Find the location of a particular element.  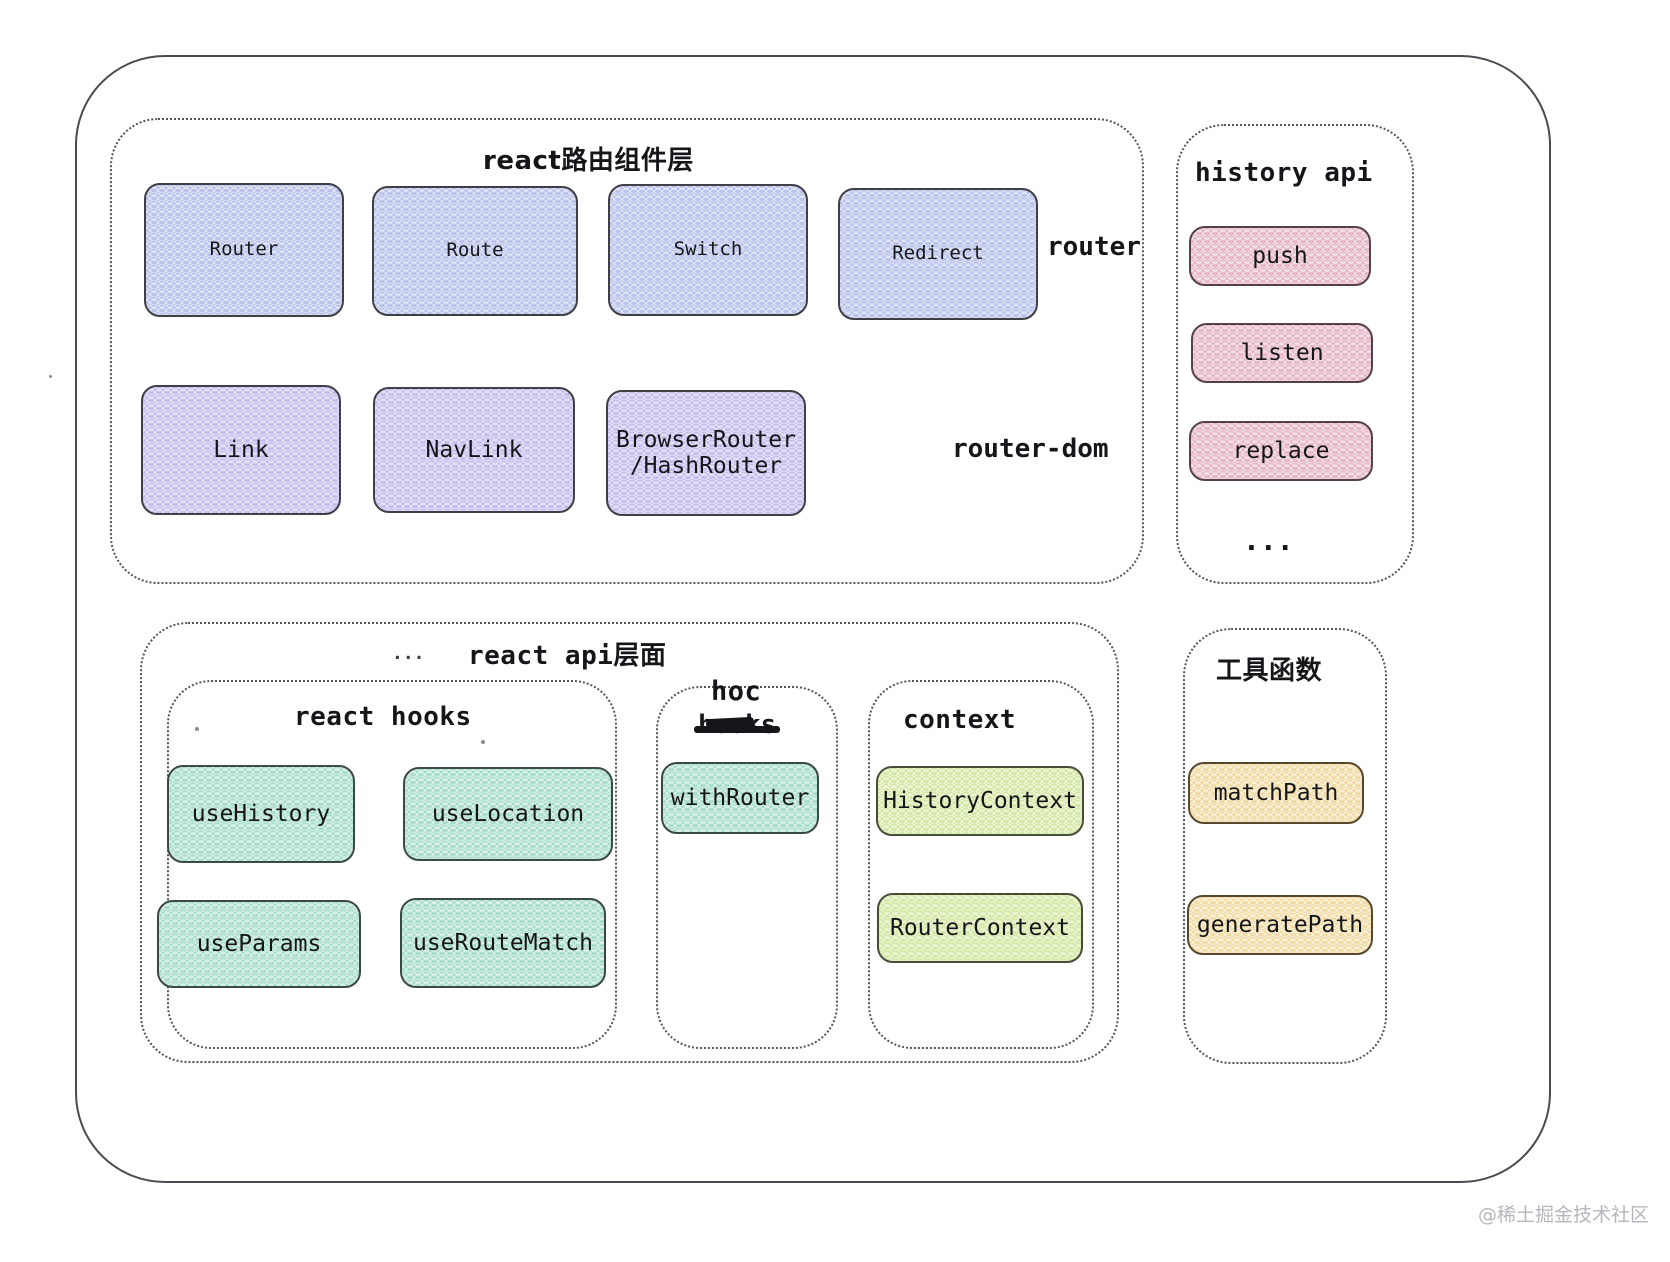

group-hoc is located at coordinates (747, 867).